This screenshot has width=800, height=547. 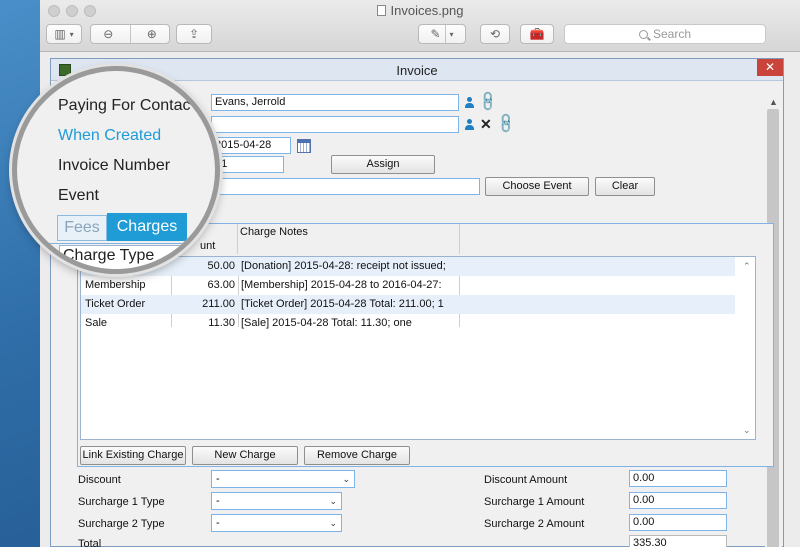 What do you see at coordinates (283, 479) in the screenshot?
I see `discount-select: - ⌄` at bounding box center [283, 479].